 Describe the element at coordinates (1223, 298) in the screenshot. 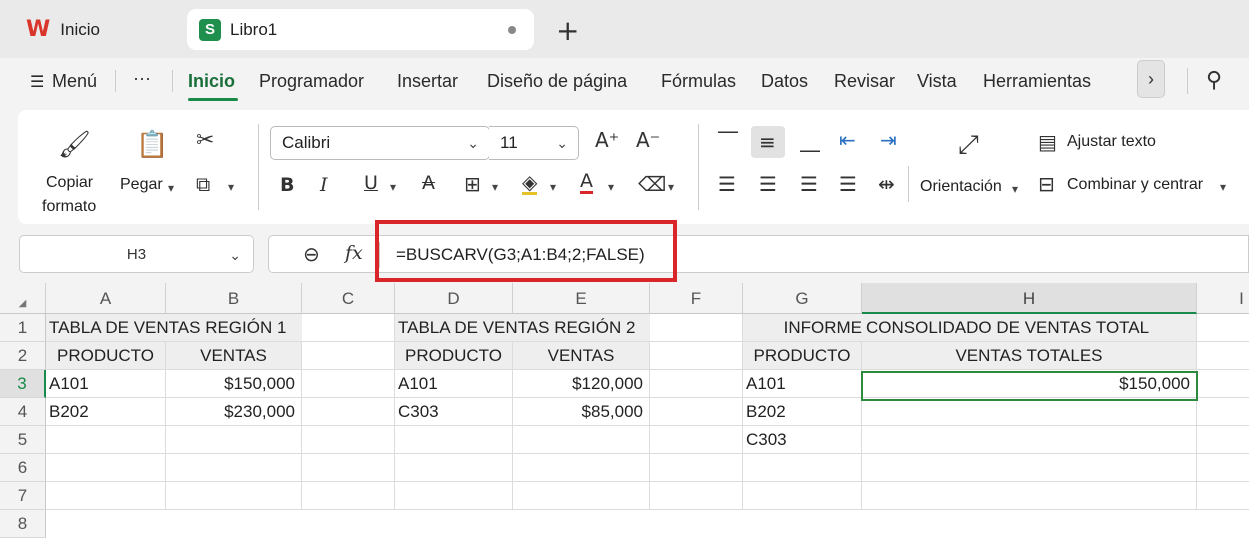

I see `column-header: I` at that location.